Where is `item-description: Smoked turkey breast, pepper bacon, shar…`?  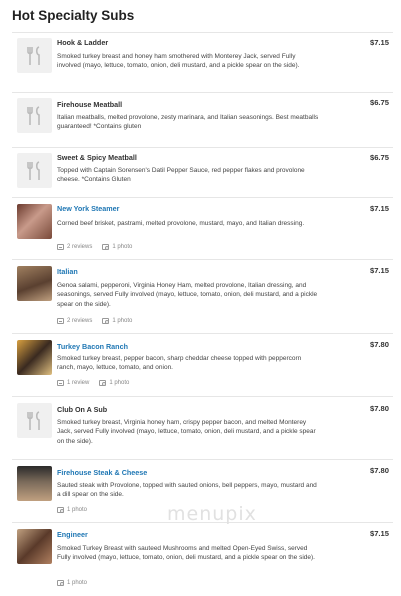
item-description: Smoked turkey breast, pepper bacon, shar… is located at coordinates (179, 363).